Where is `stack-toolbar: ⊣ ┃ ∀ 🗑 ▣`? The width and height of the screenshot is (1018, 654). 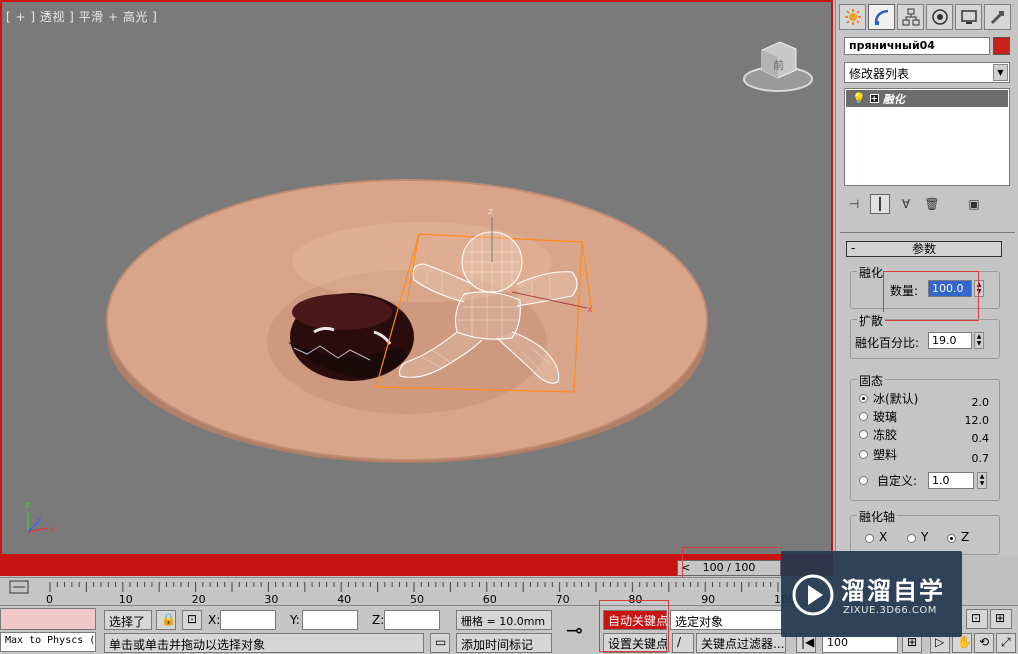 stack-toolbar: ⊣ ┃ ∀ 🗑 ▣ is located at coordinates (927, 204).